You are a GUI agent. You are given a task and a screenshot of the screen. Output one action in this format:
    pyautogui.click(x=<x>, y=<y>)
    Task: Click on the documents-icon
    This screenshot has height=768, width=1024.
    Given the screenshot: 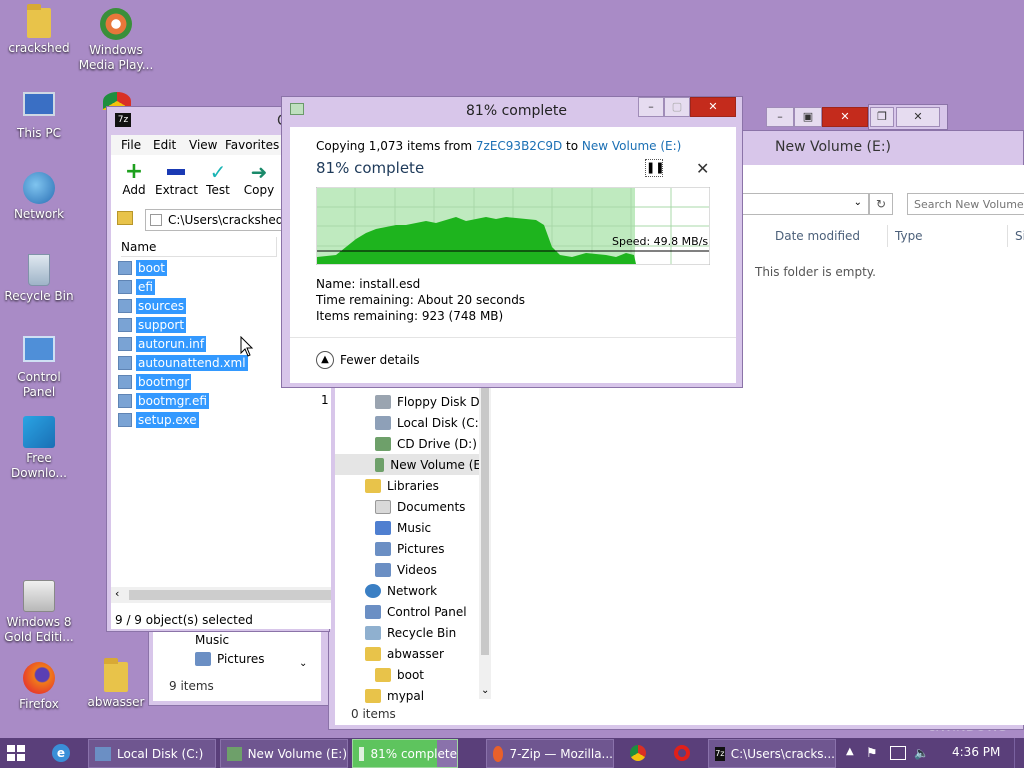 What is the action you would take?
    pyautogui.click(x=383, y=506)
    